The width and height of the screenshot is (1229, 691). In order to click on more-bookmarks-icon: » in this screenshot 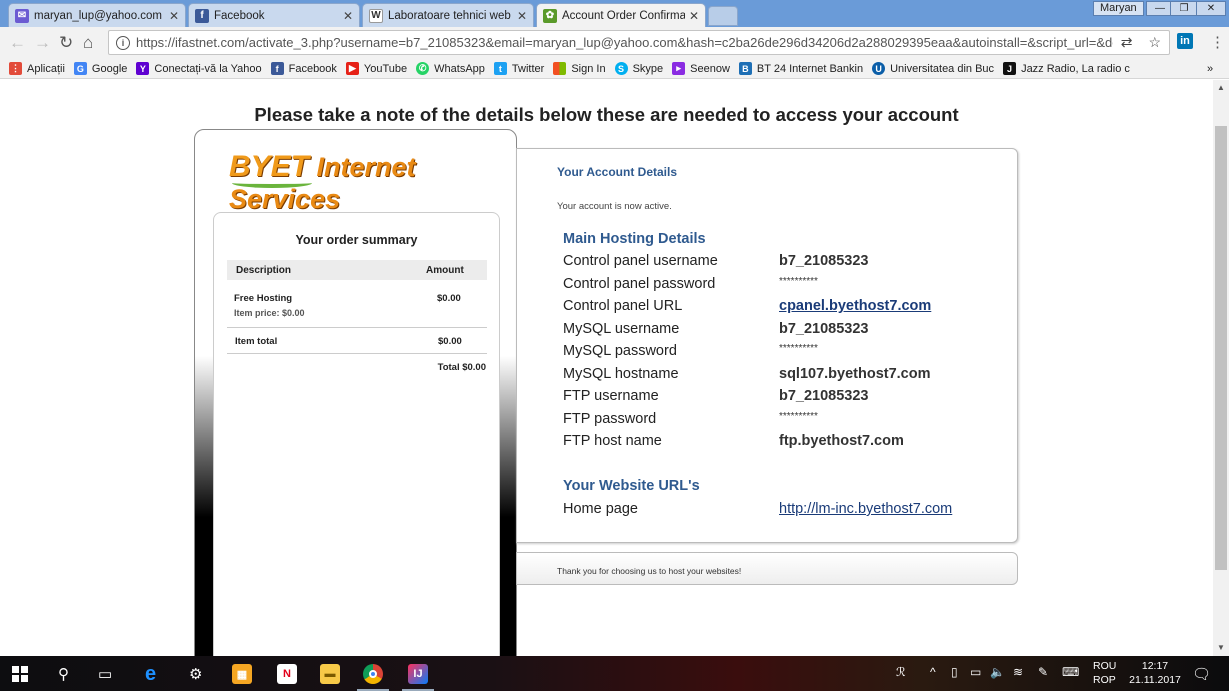, I will do `click(1210, 69)`.